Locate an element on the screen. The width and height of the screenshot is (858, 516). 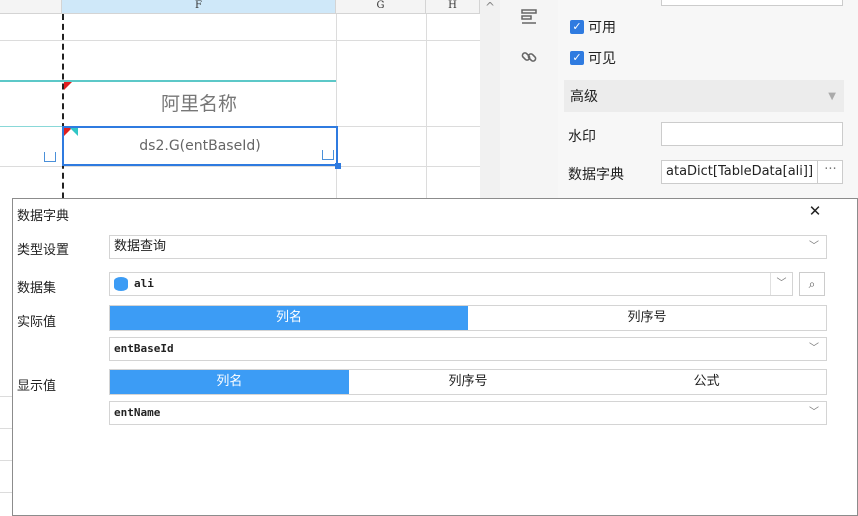
display-value-field: entName is located at coordinates (137, 412).